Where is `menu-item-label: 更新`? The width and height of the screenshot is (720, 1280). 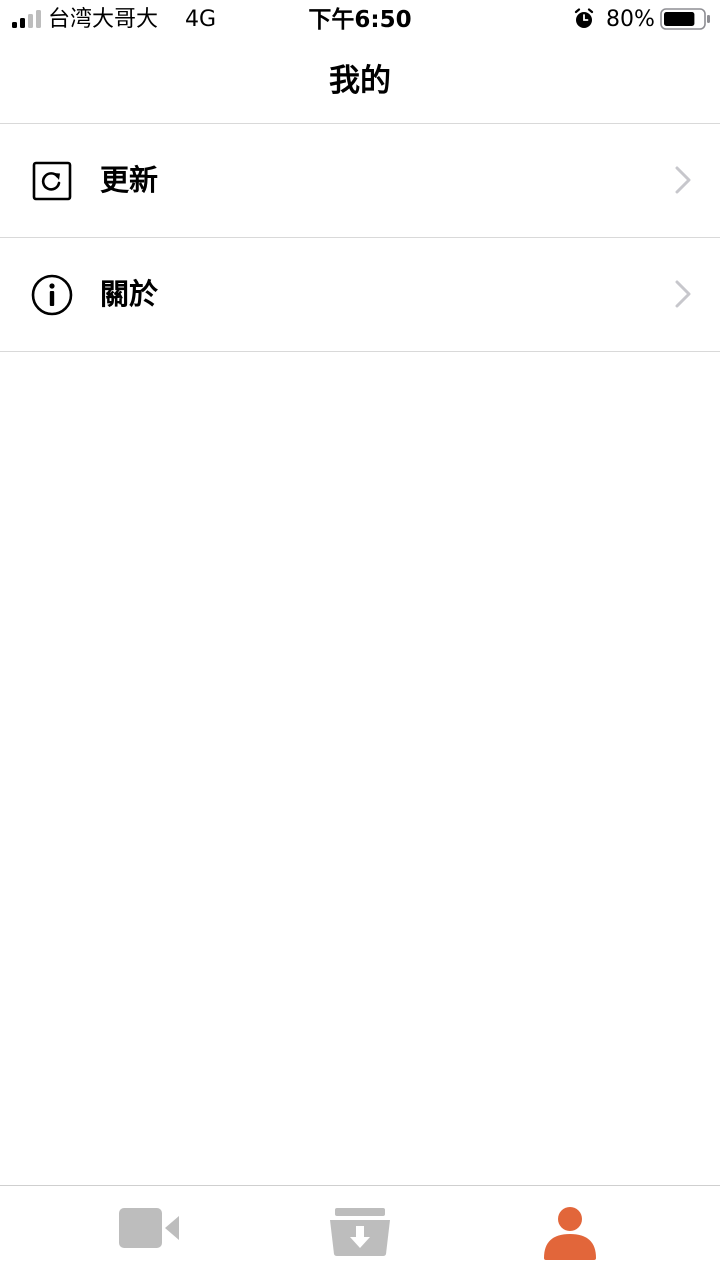
menu-item-label: 更新 is located at coordinates (129, 180).